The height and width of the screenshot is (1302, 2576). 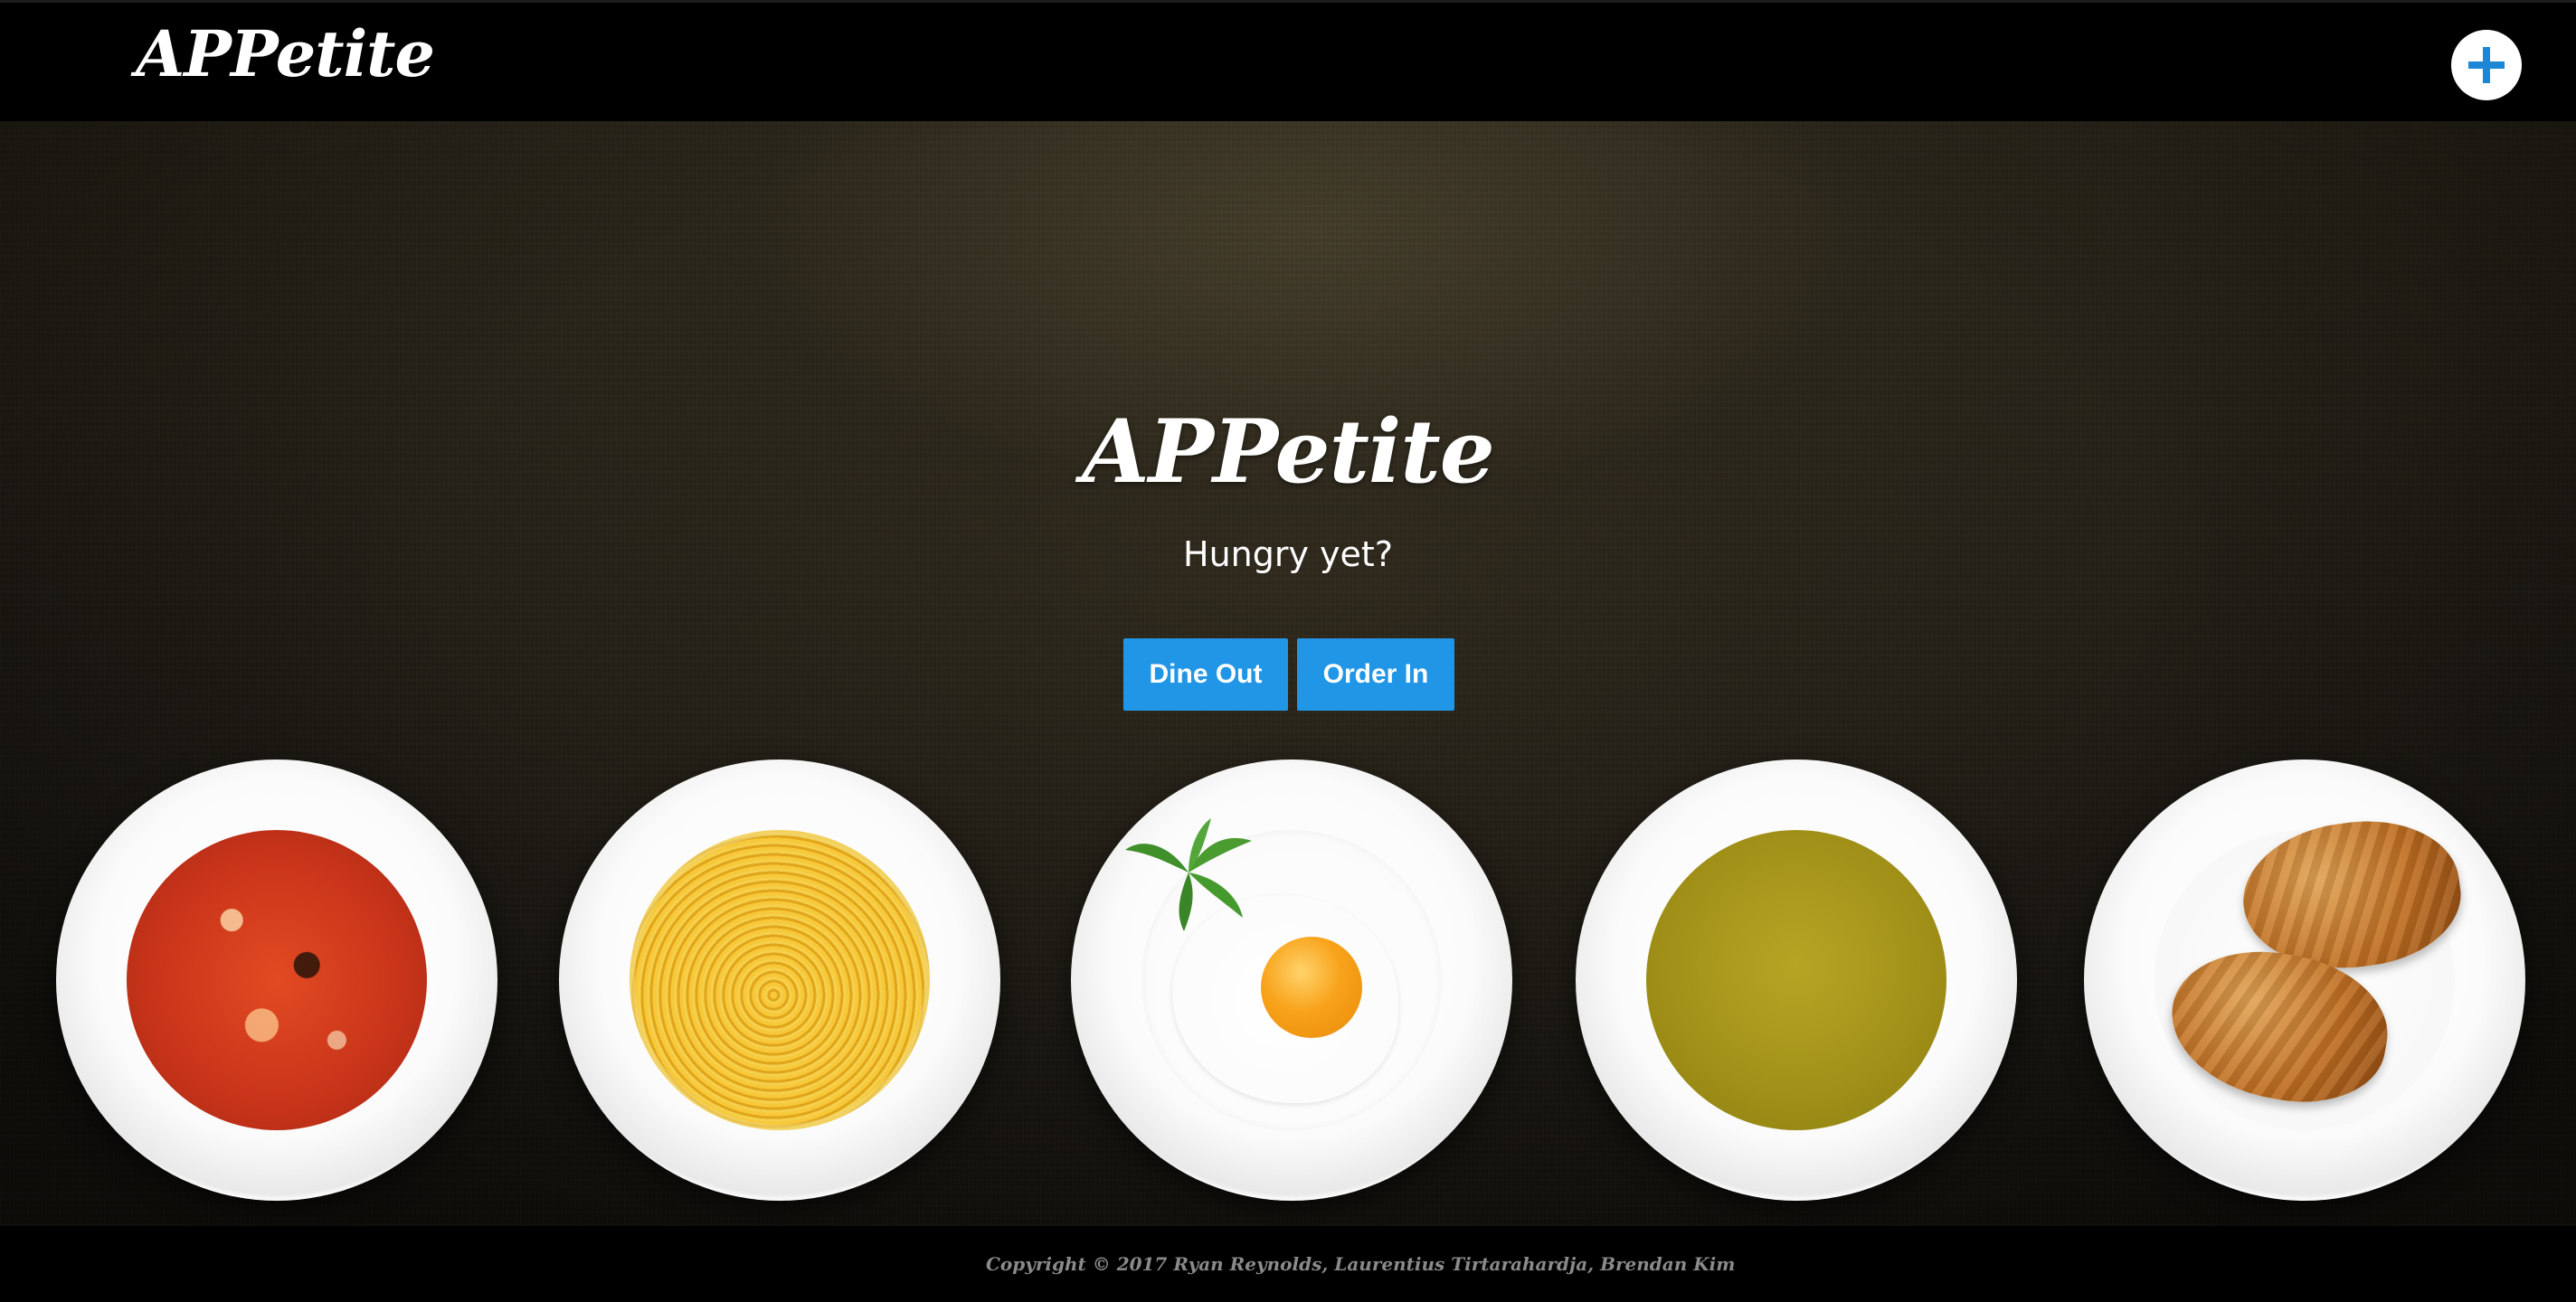 I want to click on order-in-button: Order In, so click(x=1375, y=675).